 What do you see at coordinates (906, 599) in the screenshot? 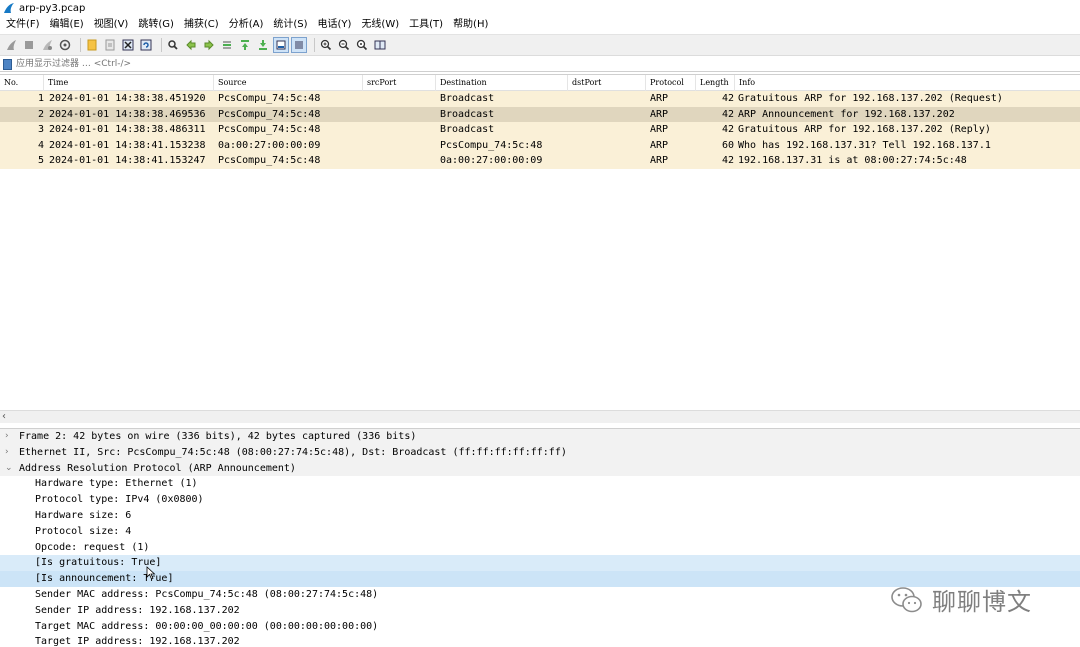
I see `wechat-icon` at bounding box center [906, 599].